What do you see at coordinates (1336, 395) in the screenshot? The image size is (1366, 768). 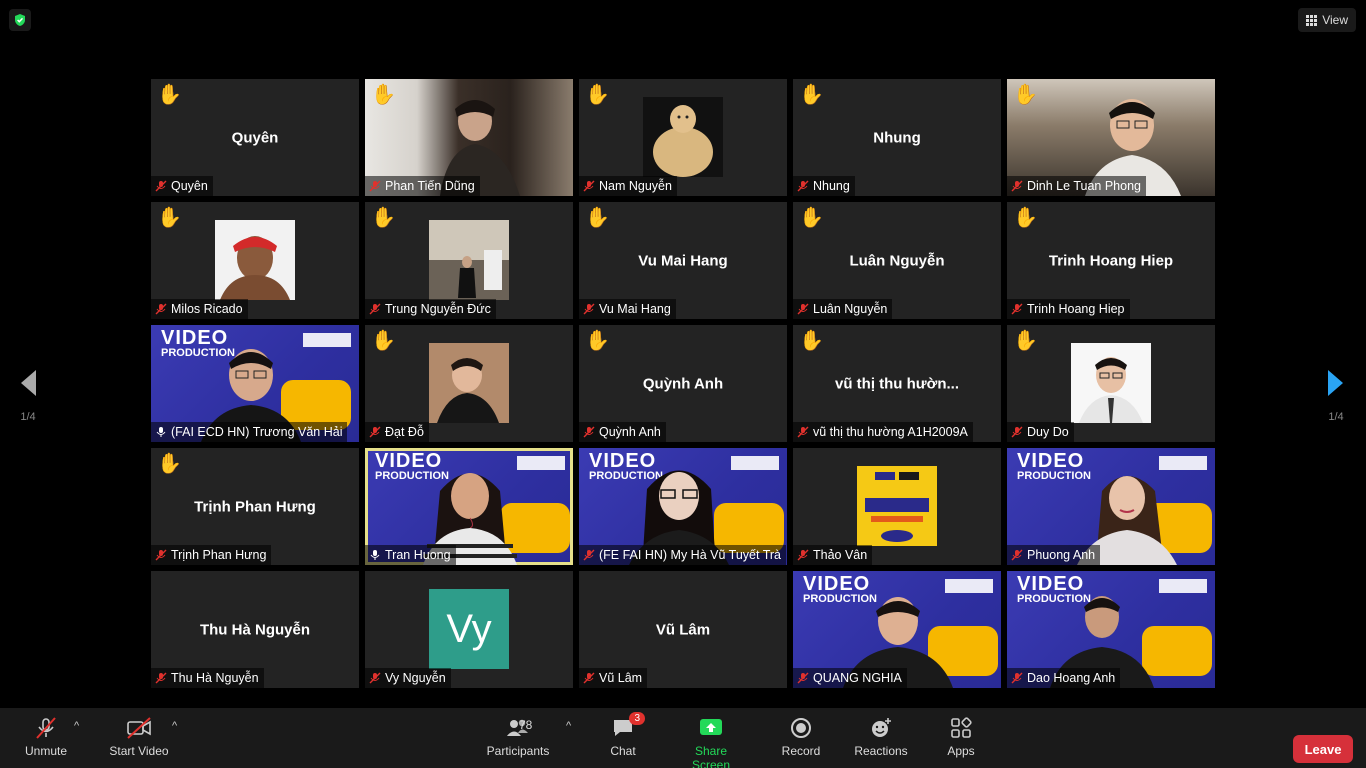 I see `next-page-button: 1/4` at bounding box center [1336, 395].